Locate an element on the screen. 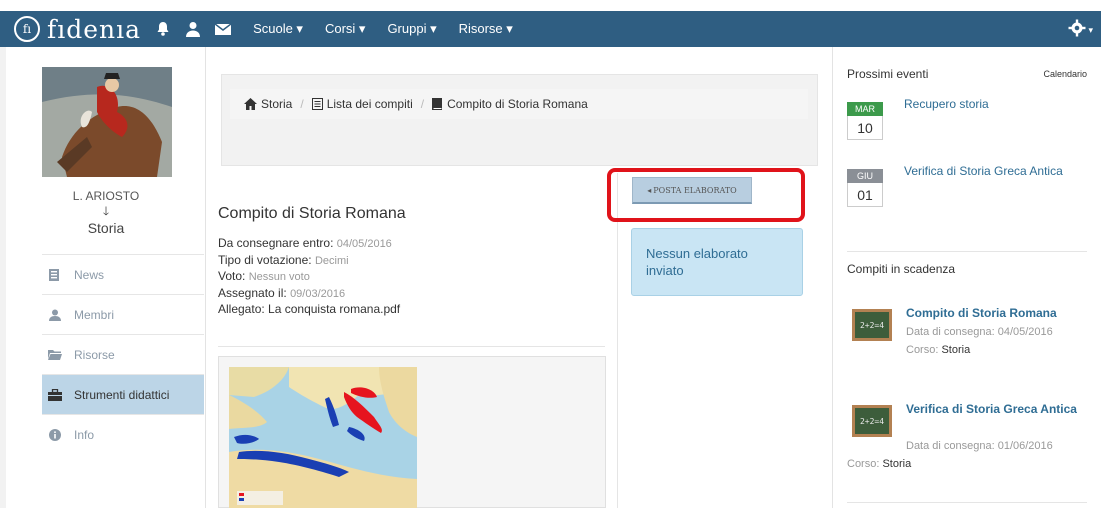 The image size is (1101, 508). logo-mark: fı is located at coordinates (27, 29).